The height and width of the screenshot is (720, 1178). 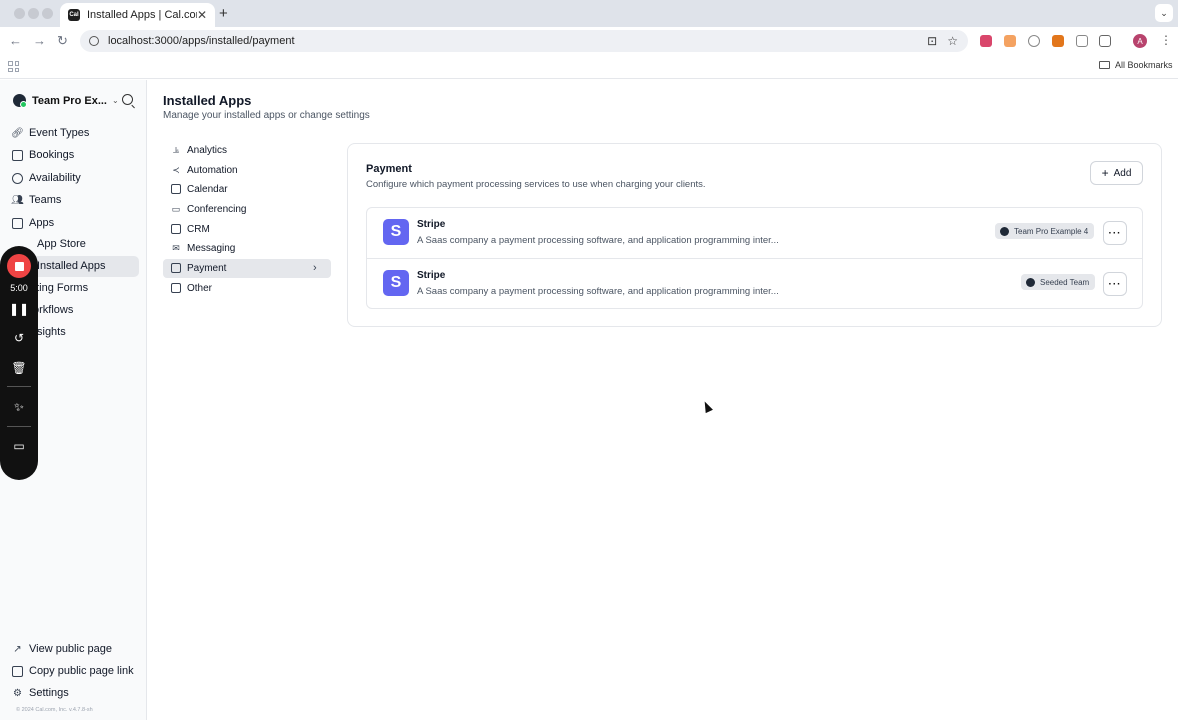 I want to click on sidebar-item-label: orkflows, so click(x=53, y=310).